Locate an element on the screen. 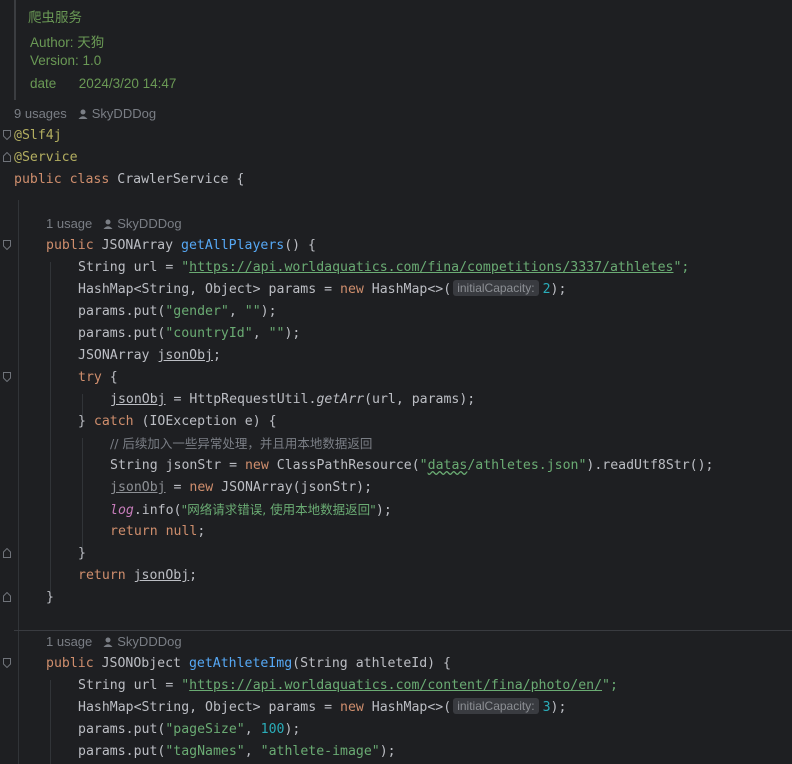 The width and height of the screenshot is (792, 764). class-usages-count: 9 usages is located at coordinates (40, 113).